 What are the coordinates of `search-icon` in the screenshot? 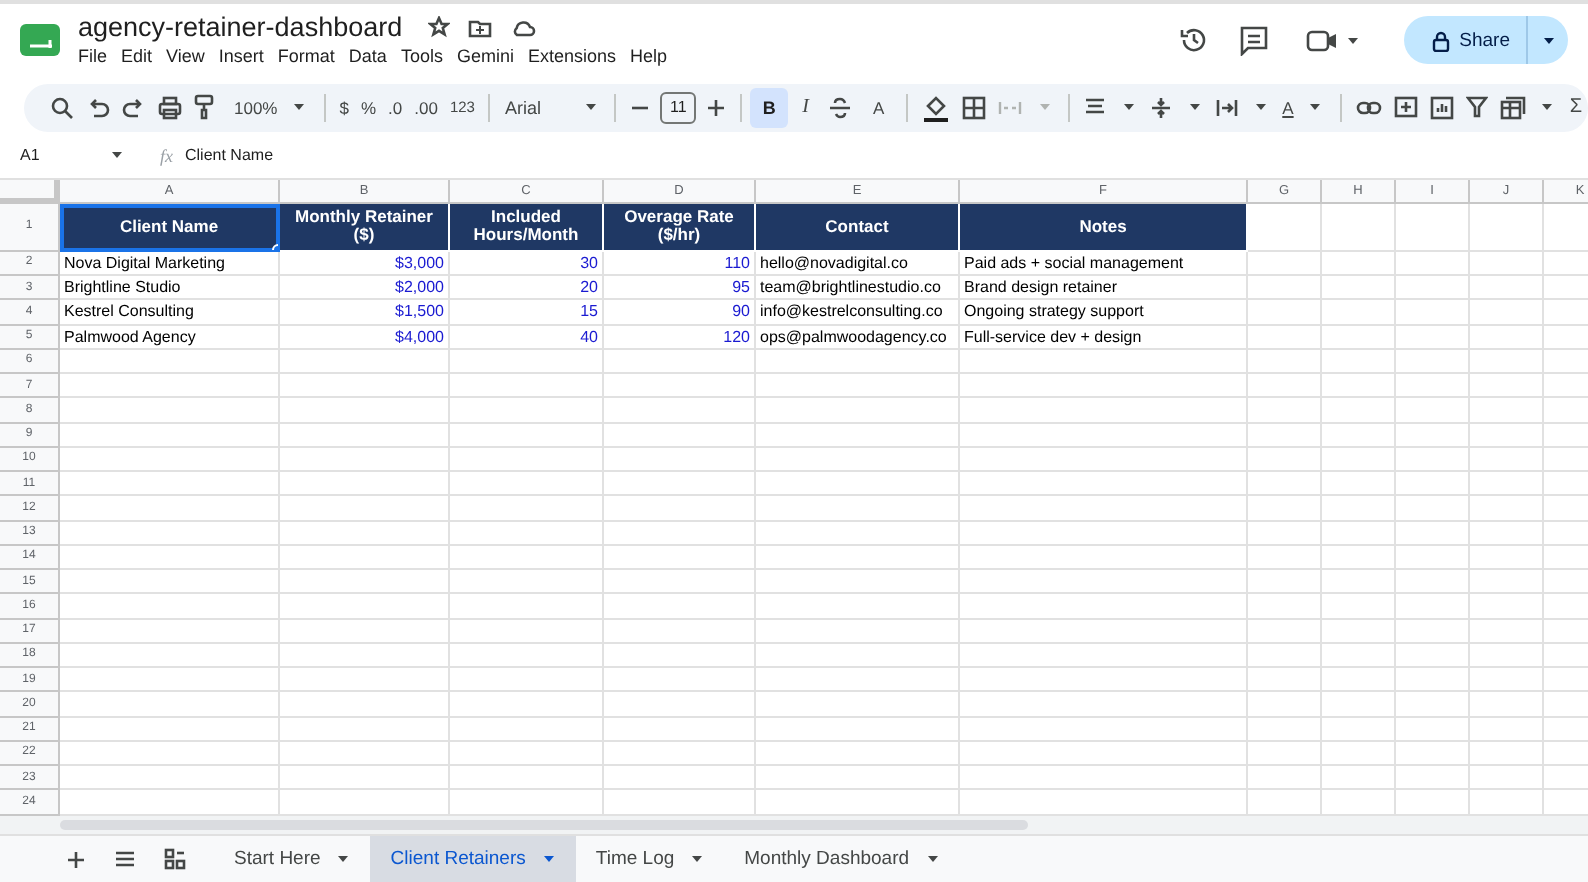 It's located at (62, 107).